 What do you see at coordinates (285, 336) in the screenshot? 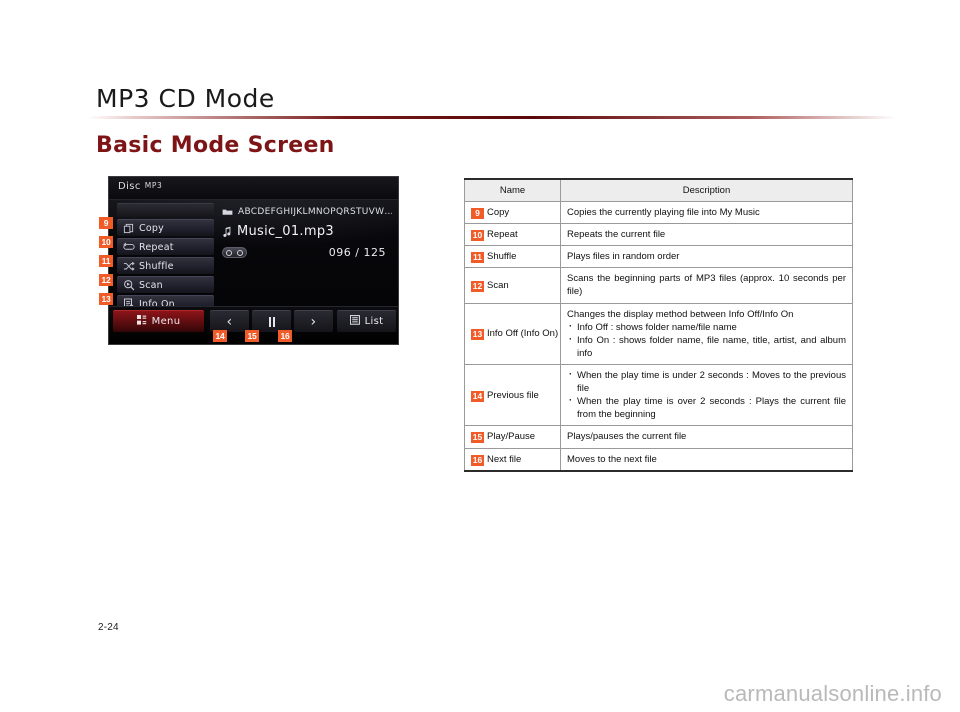
I see `callout-badge-16: 16` at bounding box center [285, 336].